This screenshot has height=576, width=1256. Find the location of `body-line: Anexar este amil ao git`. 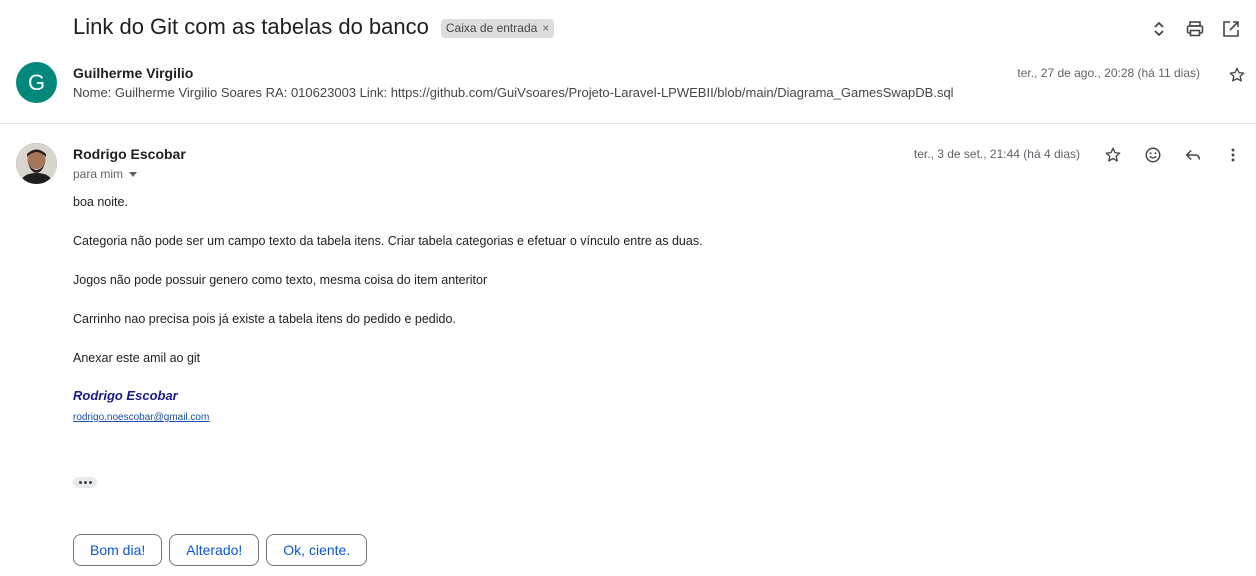

body-line: Anexar este amil ao git is located at coordinates (137, 358).